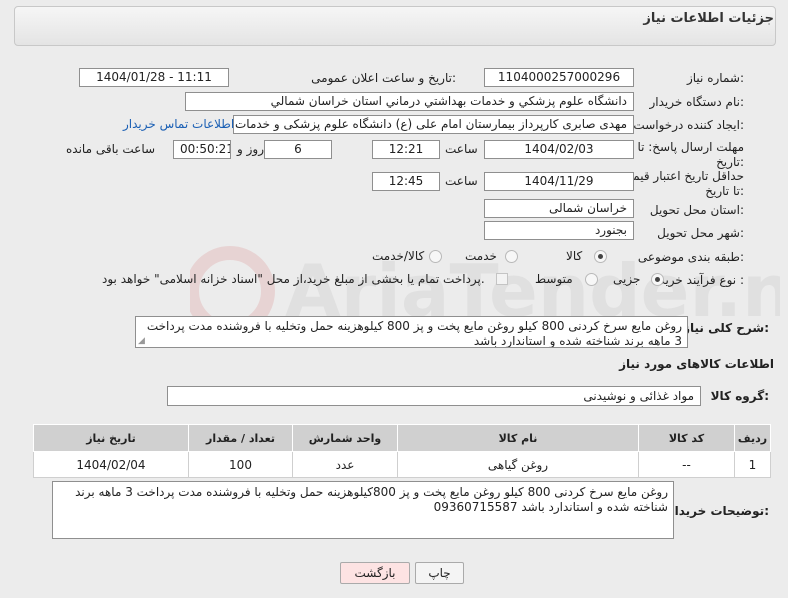 This screenshot has width=788, height=598. I want to click on resize-grip-icon: ◢, so click(141, 341).